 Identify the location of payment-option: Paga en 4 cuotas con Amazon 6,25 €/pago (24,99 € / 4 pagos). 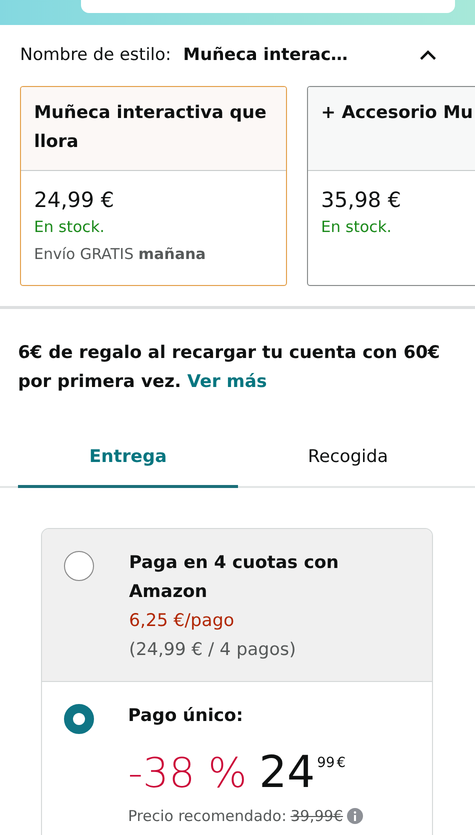
(237, 605).